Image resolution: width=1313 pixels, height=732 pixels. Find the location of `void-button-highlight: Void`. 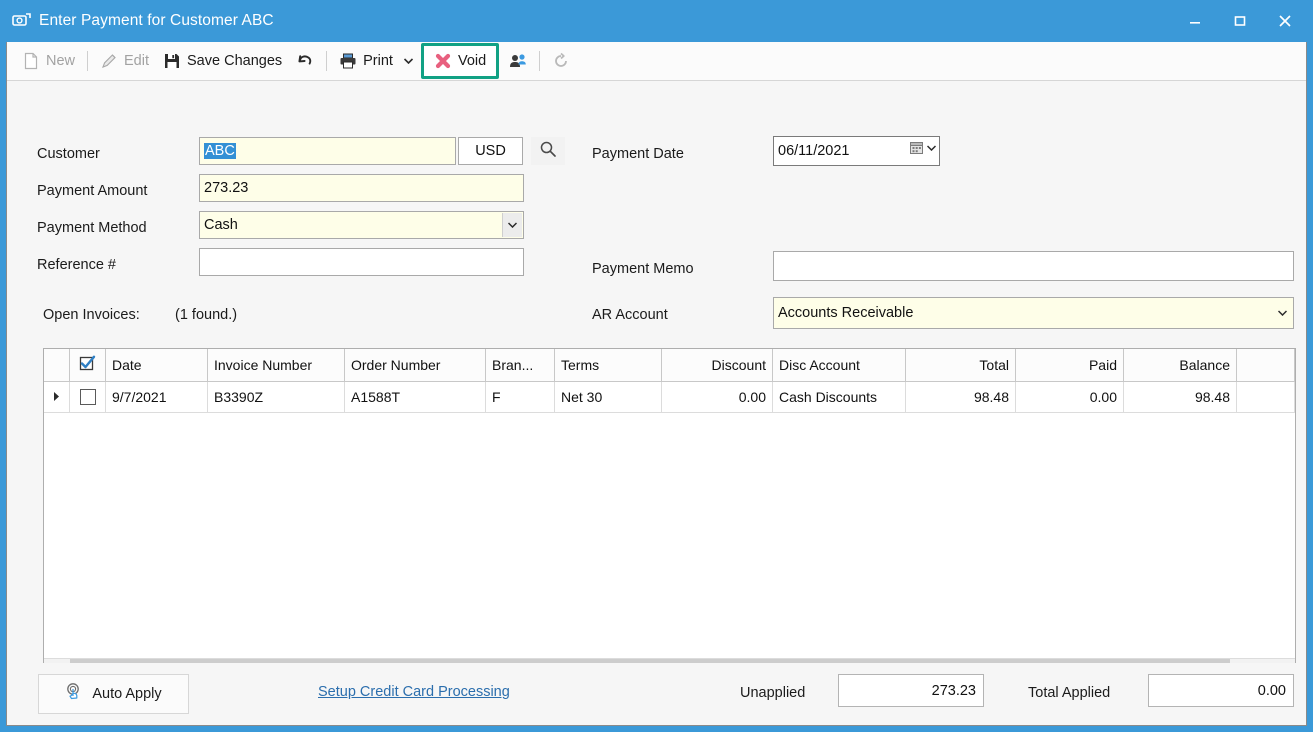

void-button-highlight: Void is located at coordinates (460, 61).